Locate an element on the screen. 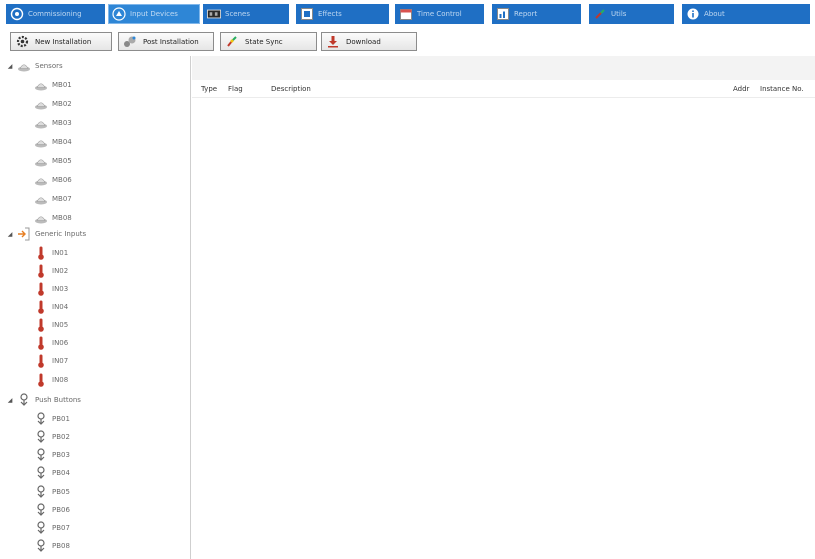 This screenshot has width=815, height=559. tab-label: Commissioning is located at coordinates (55, 14).